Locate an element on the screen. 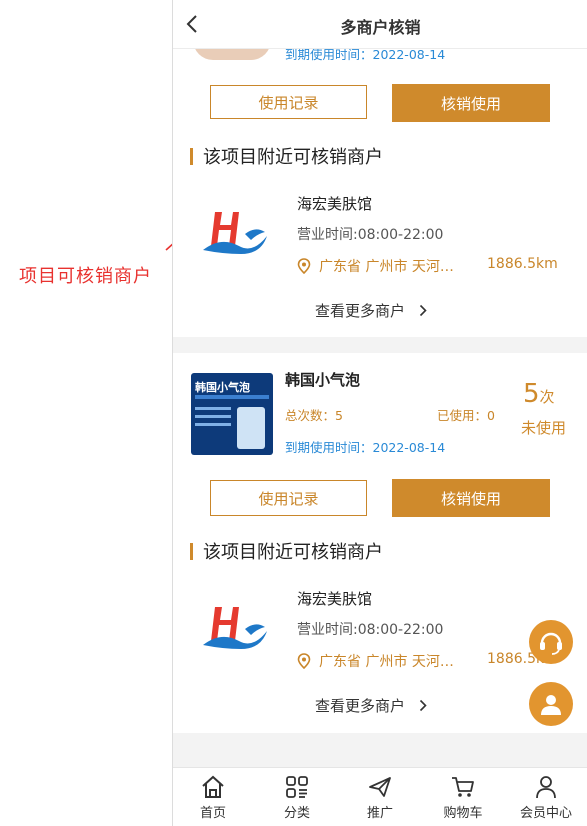 This screenshot has height=826, width=587. product-image: 韩国小气泡 is located at coordinates (232, 414).